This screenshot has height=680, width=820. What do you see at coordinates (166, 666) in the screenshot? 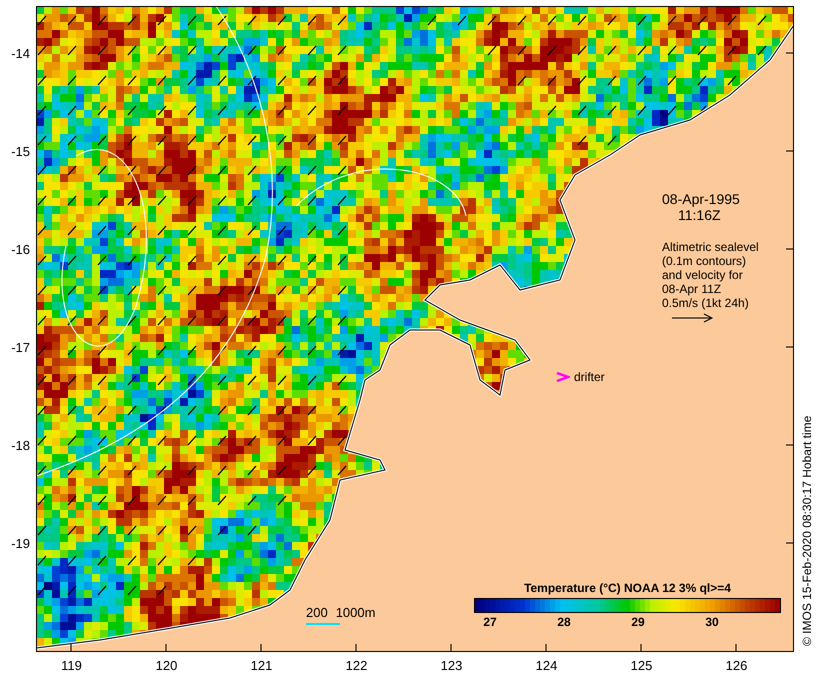
I see `axis-label: 120` at bounding box center [166, 666].